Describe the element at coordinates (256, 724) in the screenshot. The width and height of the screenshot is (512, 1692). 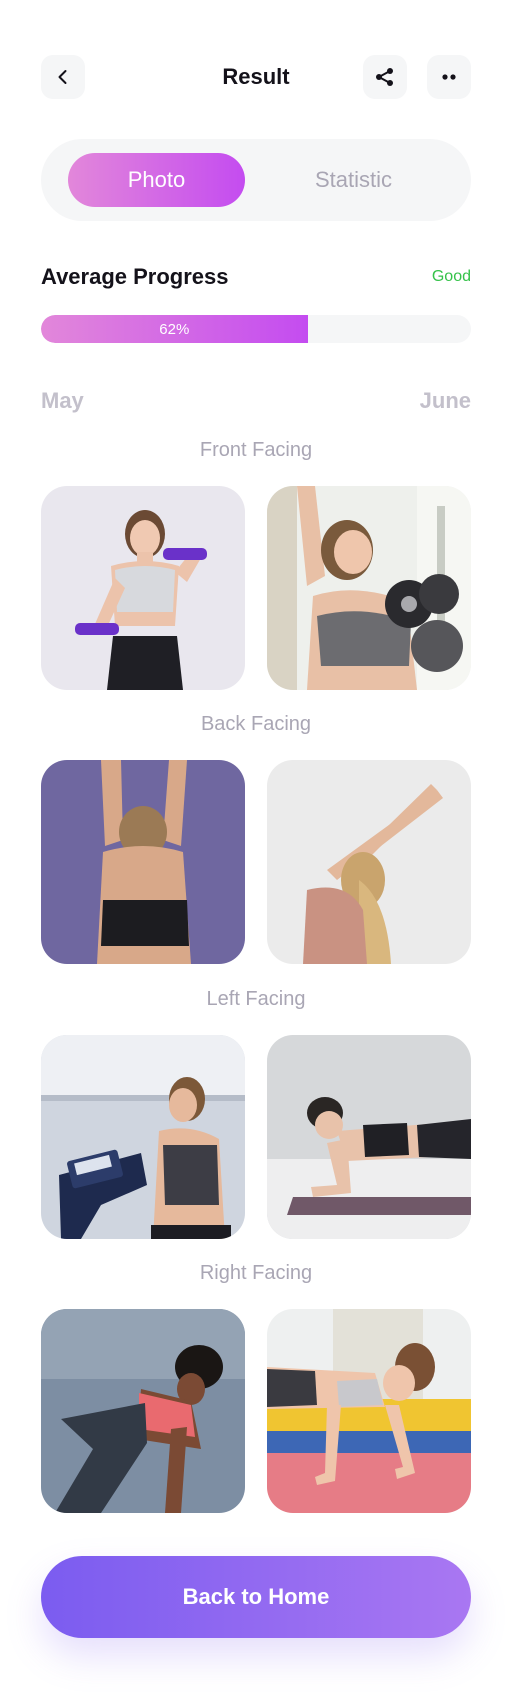
I see `section-label-back: Back Facing` at that location.